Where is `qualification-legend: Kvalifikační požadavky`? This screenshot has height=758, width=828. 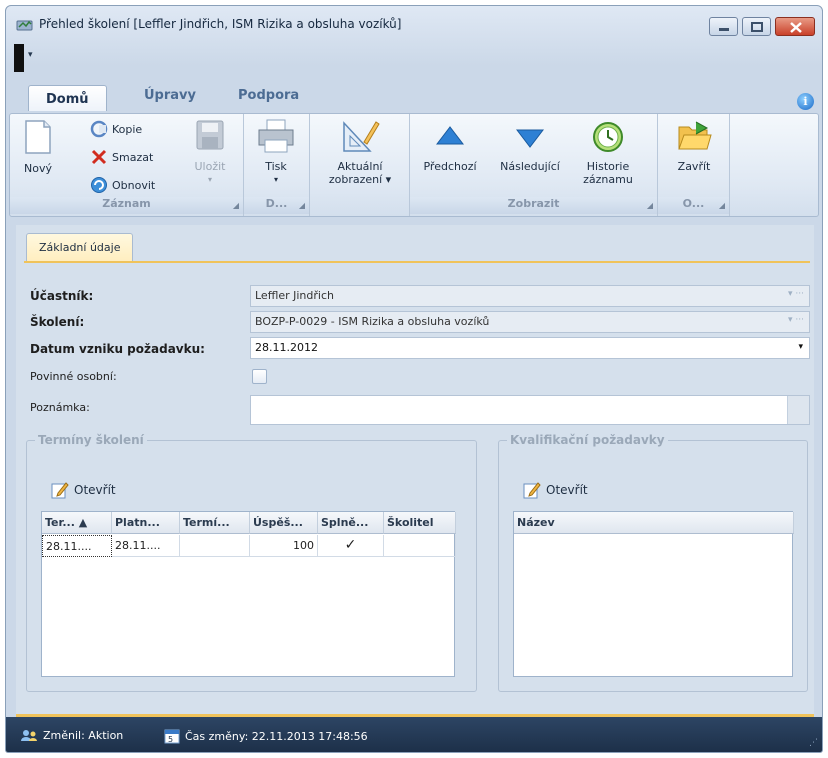
qualification-legend: Kvalifikační požadavky is located at coordinates (587, 440).